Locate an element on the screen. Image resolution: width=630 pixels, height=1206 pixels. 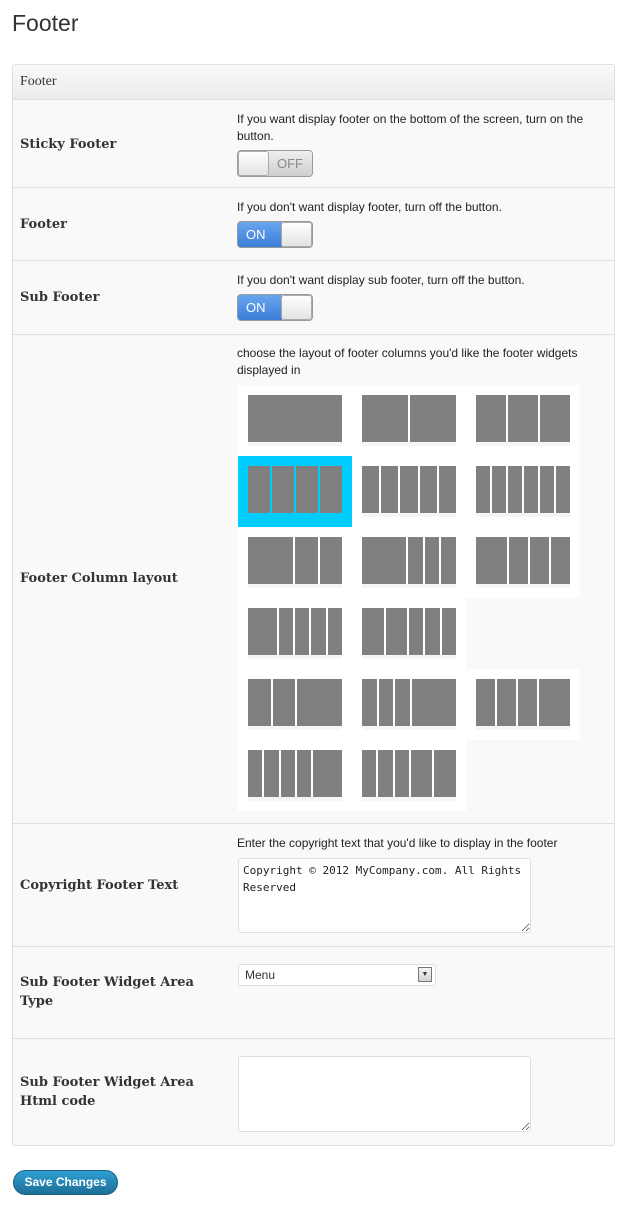
save-changes-button: Save Changes is located at coordinates (65, 1182).